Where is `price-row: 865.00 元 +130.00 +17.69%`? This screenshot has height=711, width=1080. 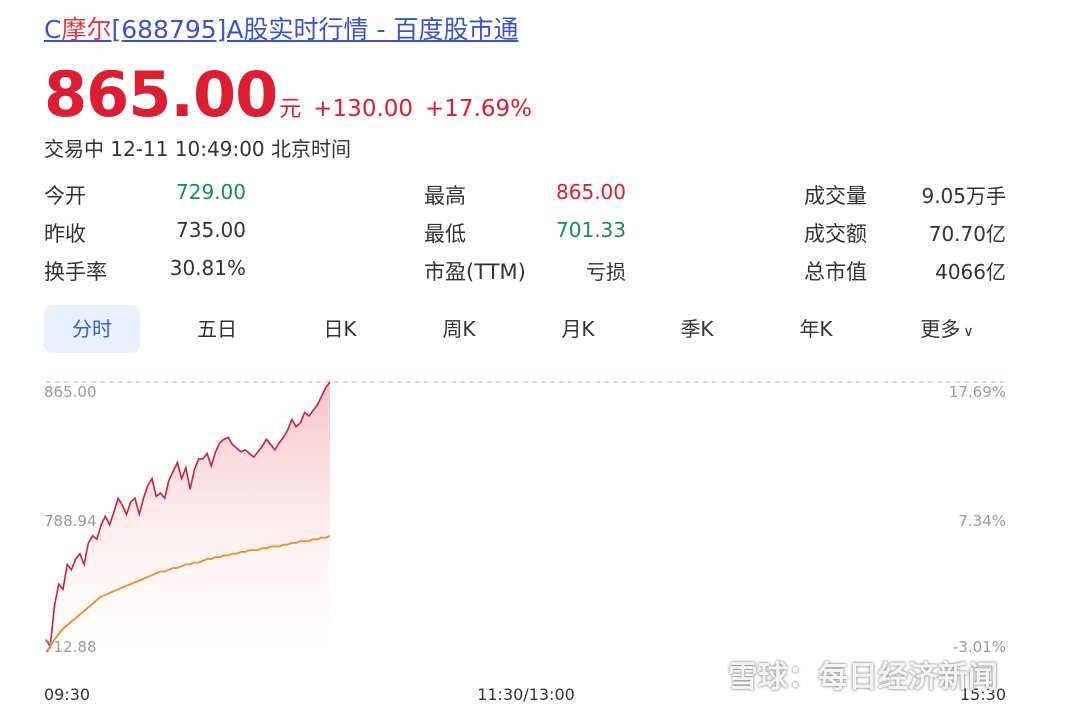 price-row: 865.00 元 +130.00 +17.69% is located at coordinates (288, 94).